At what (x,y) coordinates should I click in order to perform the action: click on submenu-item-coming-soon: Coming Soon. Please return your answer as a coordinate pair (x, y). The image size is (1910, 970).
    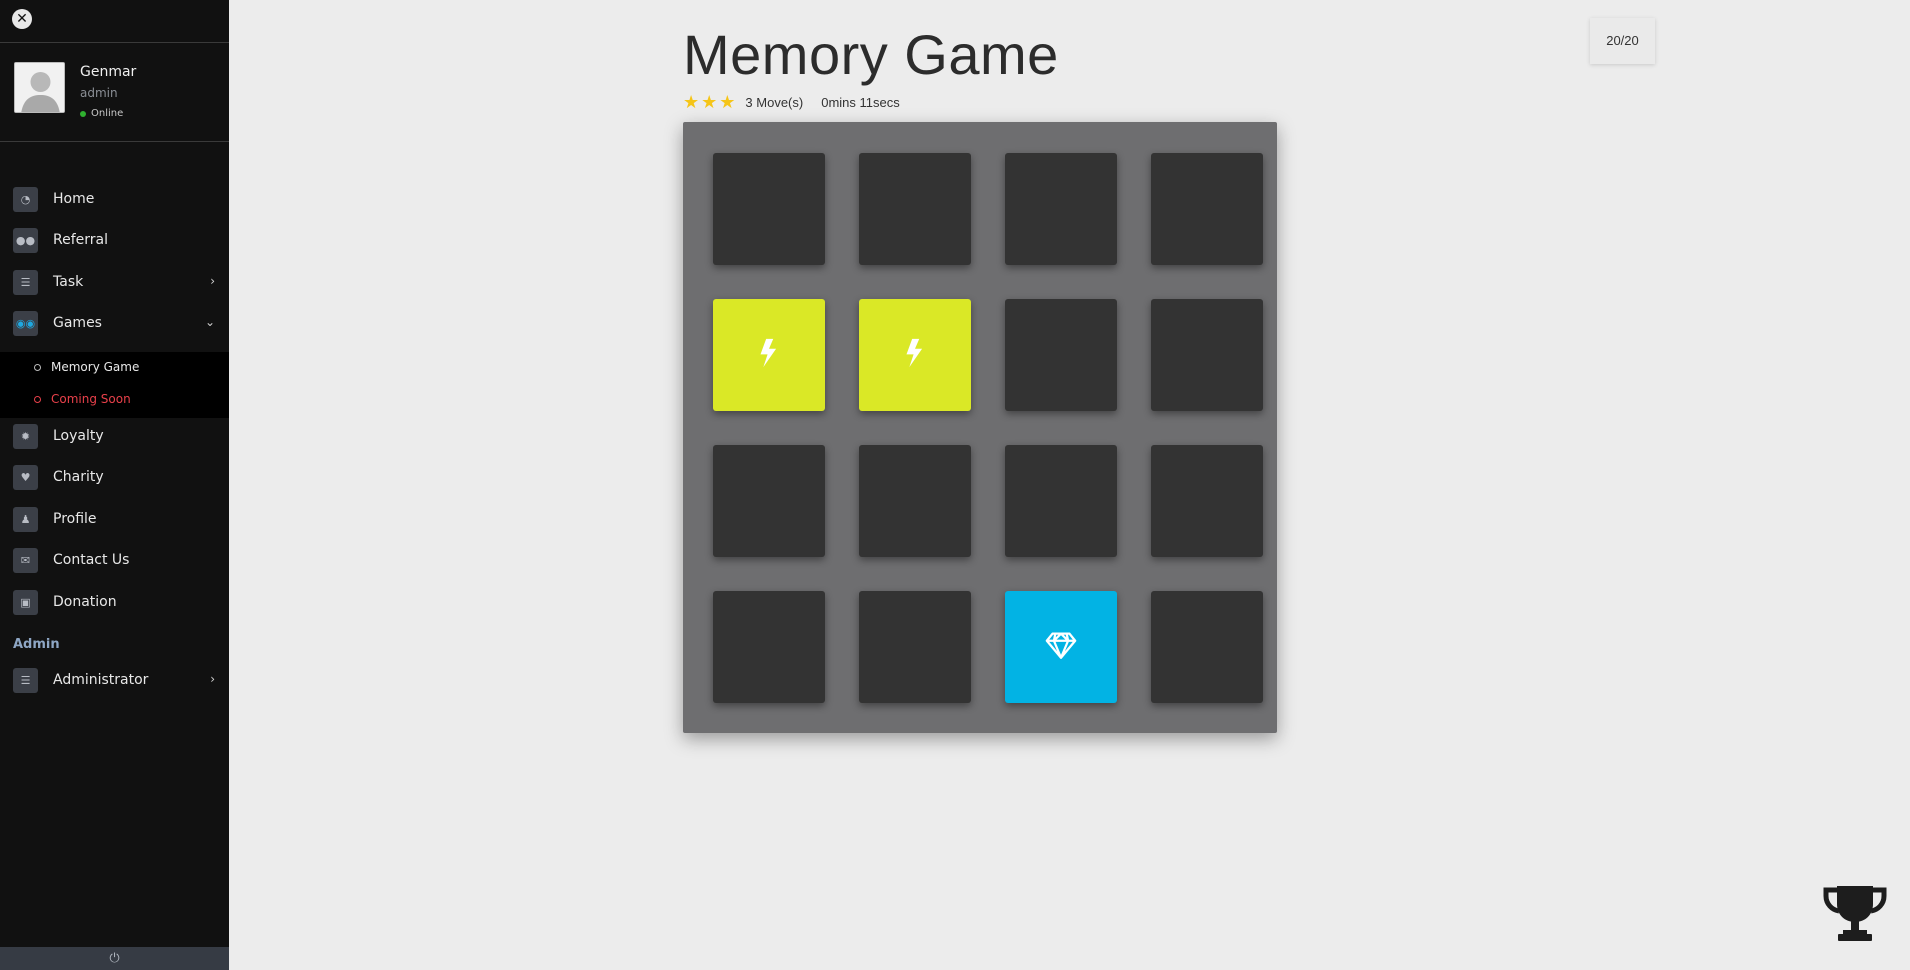
    Looking at the image, I should click on (82, 399).